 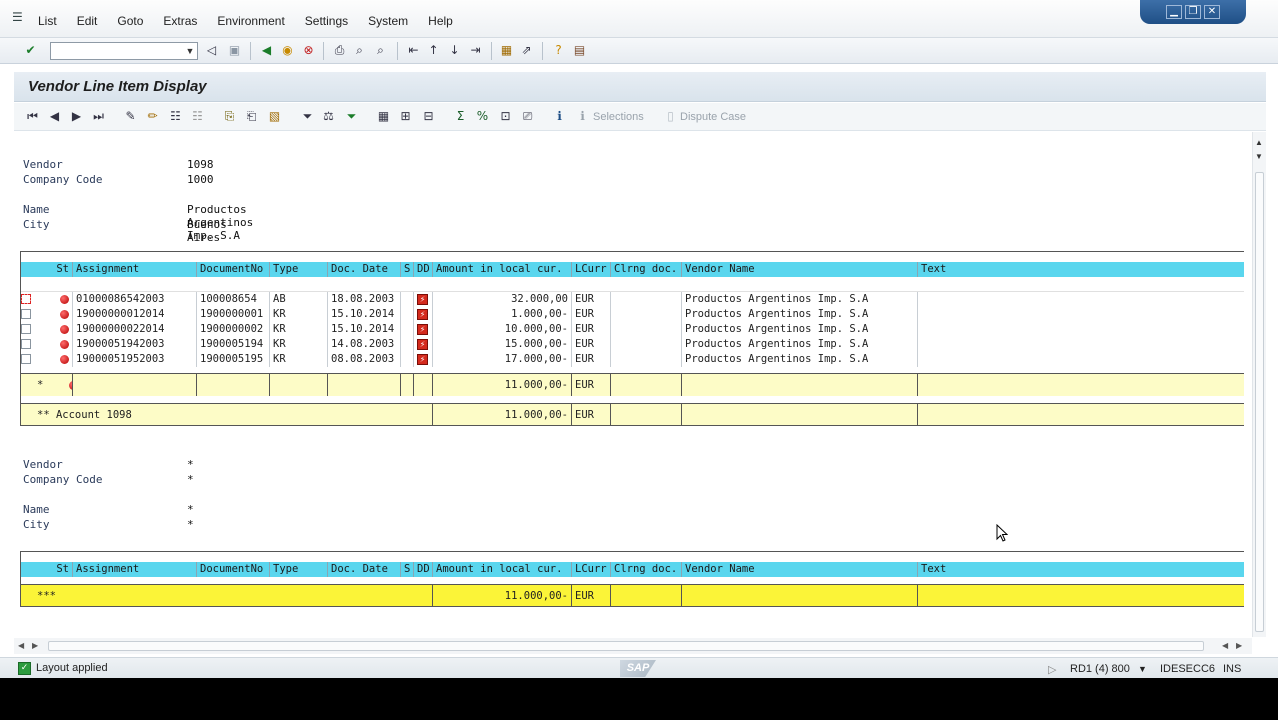 What do you see at coordinates (1259, 402) in the screenshot?
I see `vertical-scroll-thumb` at bounding box center [1259, 402].